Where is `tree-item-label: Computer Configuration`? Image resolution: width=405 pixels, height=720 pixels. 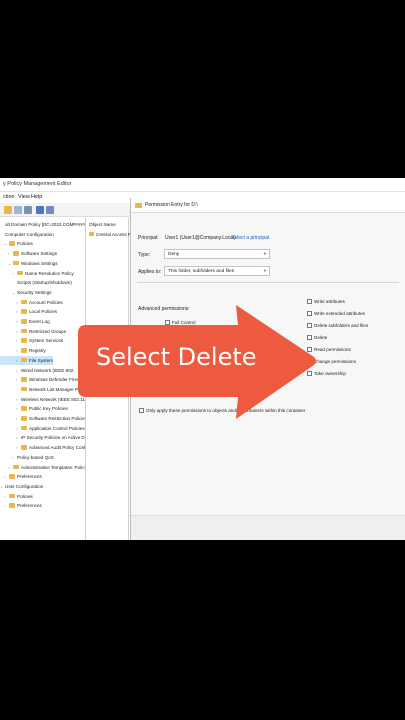
tree-item-label: Computer Configuration is located at coordinates (29, 234).